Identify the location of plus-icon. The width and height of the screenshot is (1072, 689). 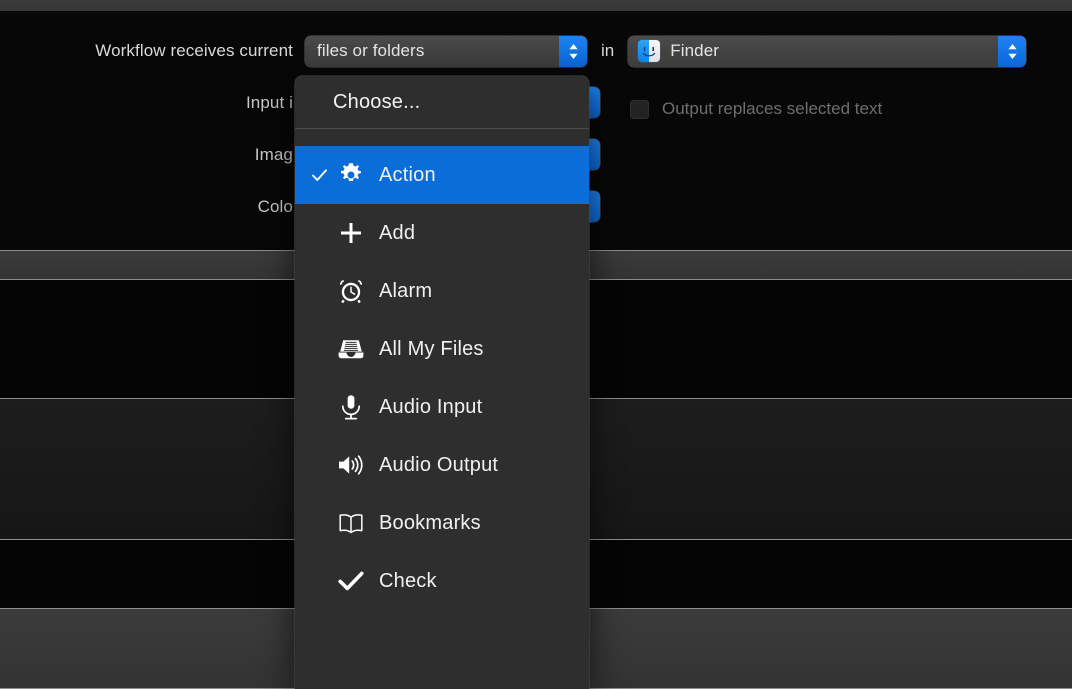
(351, 233).